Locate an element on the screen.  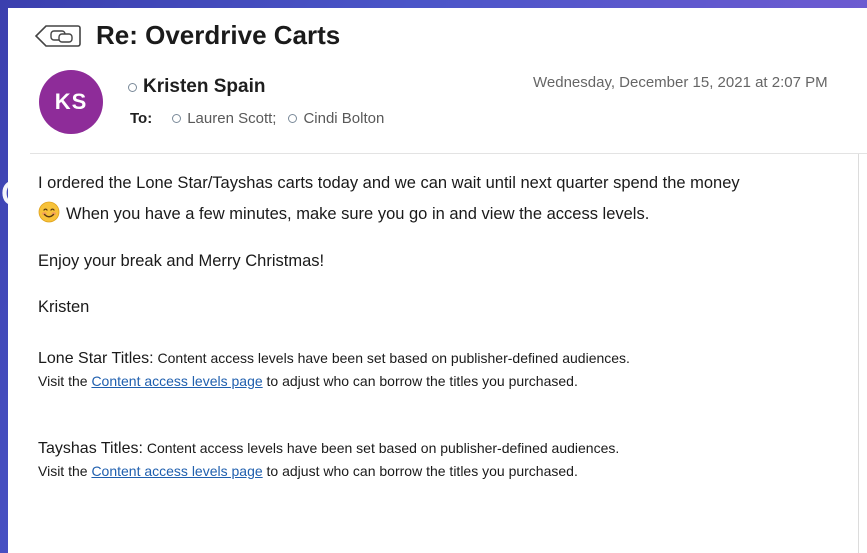
to-label: To: is located at coordinates (141, 118).